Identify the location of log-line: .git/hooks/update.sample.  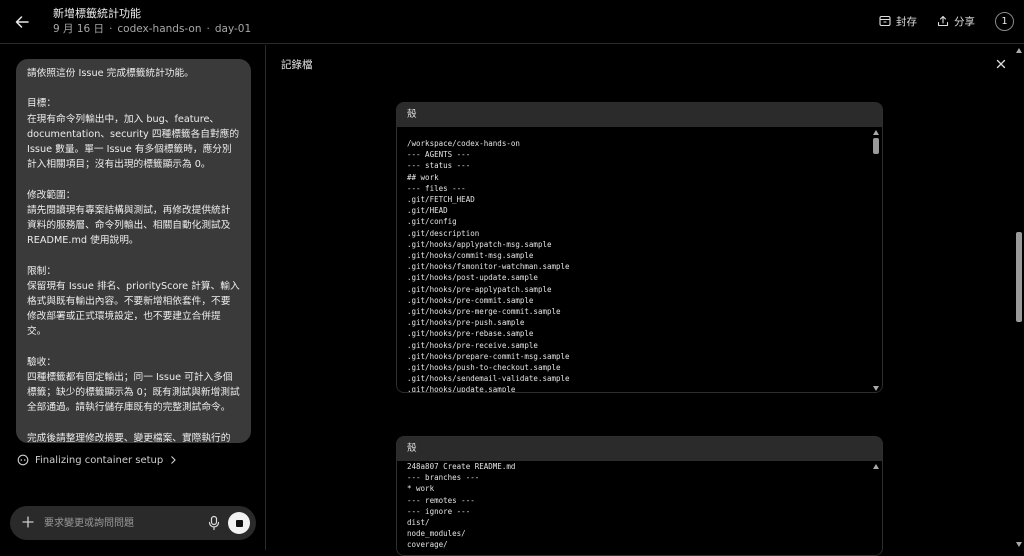
(461, 389).